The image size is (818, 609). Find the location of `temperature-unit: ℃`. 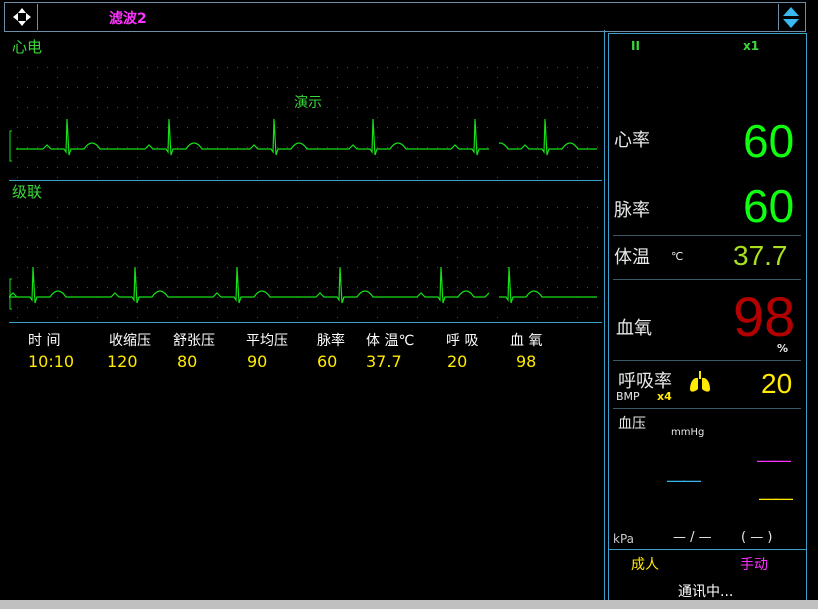

temperature-unit: ℃ is located at coordinates (677, 256).